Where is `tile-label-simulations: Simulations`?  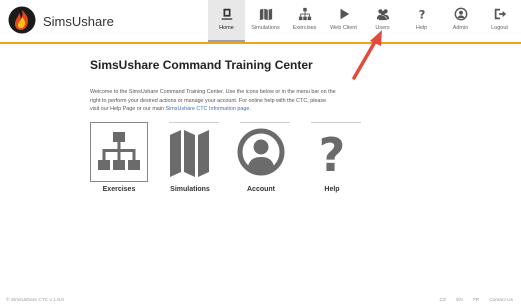
tile-label-simulations: Simulations is located at coordinates (190, 189).